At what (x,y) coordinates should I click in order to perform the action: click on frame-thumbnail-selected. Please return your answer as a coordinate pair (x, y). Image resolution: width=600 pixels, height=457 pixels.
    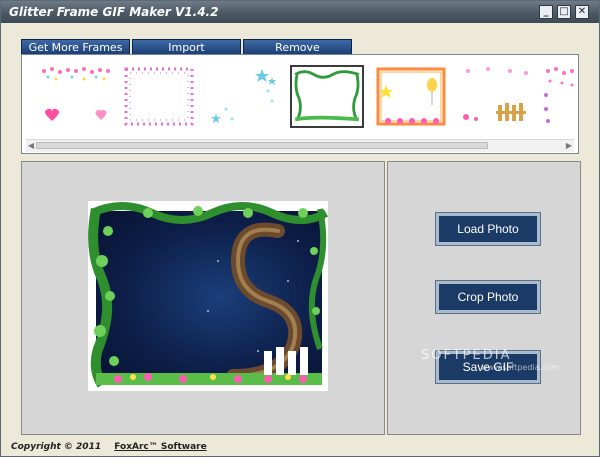
    Looking at the image, I should click on (327, 96).